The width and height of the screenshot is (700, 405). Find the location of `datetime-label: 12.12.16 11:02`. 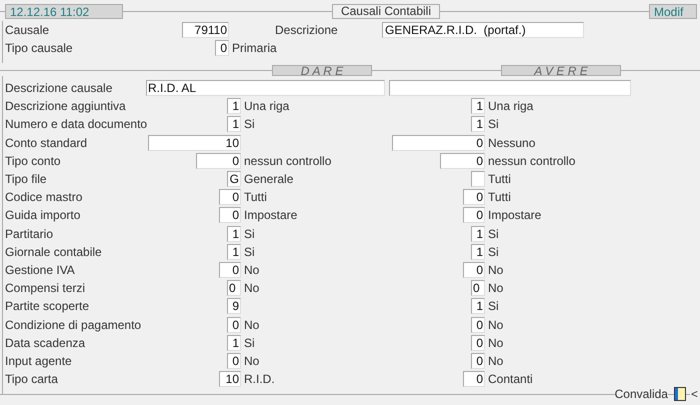

datetime-label: 12.12.16 11:02 is located at coordinates (64, 11).